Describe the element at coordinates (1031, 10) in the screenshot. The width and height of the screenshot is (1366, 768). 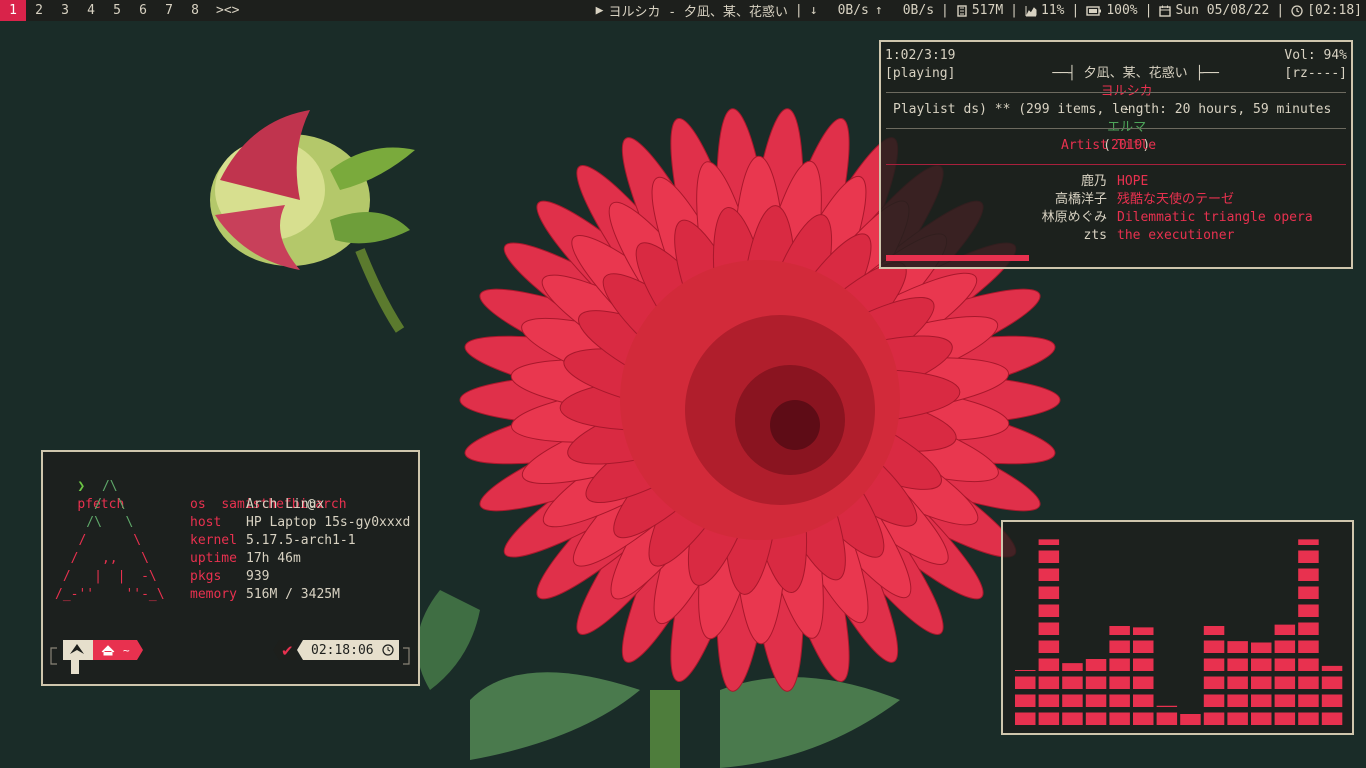
I see `cpu-chart-icon` at that location.